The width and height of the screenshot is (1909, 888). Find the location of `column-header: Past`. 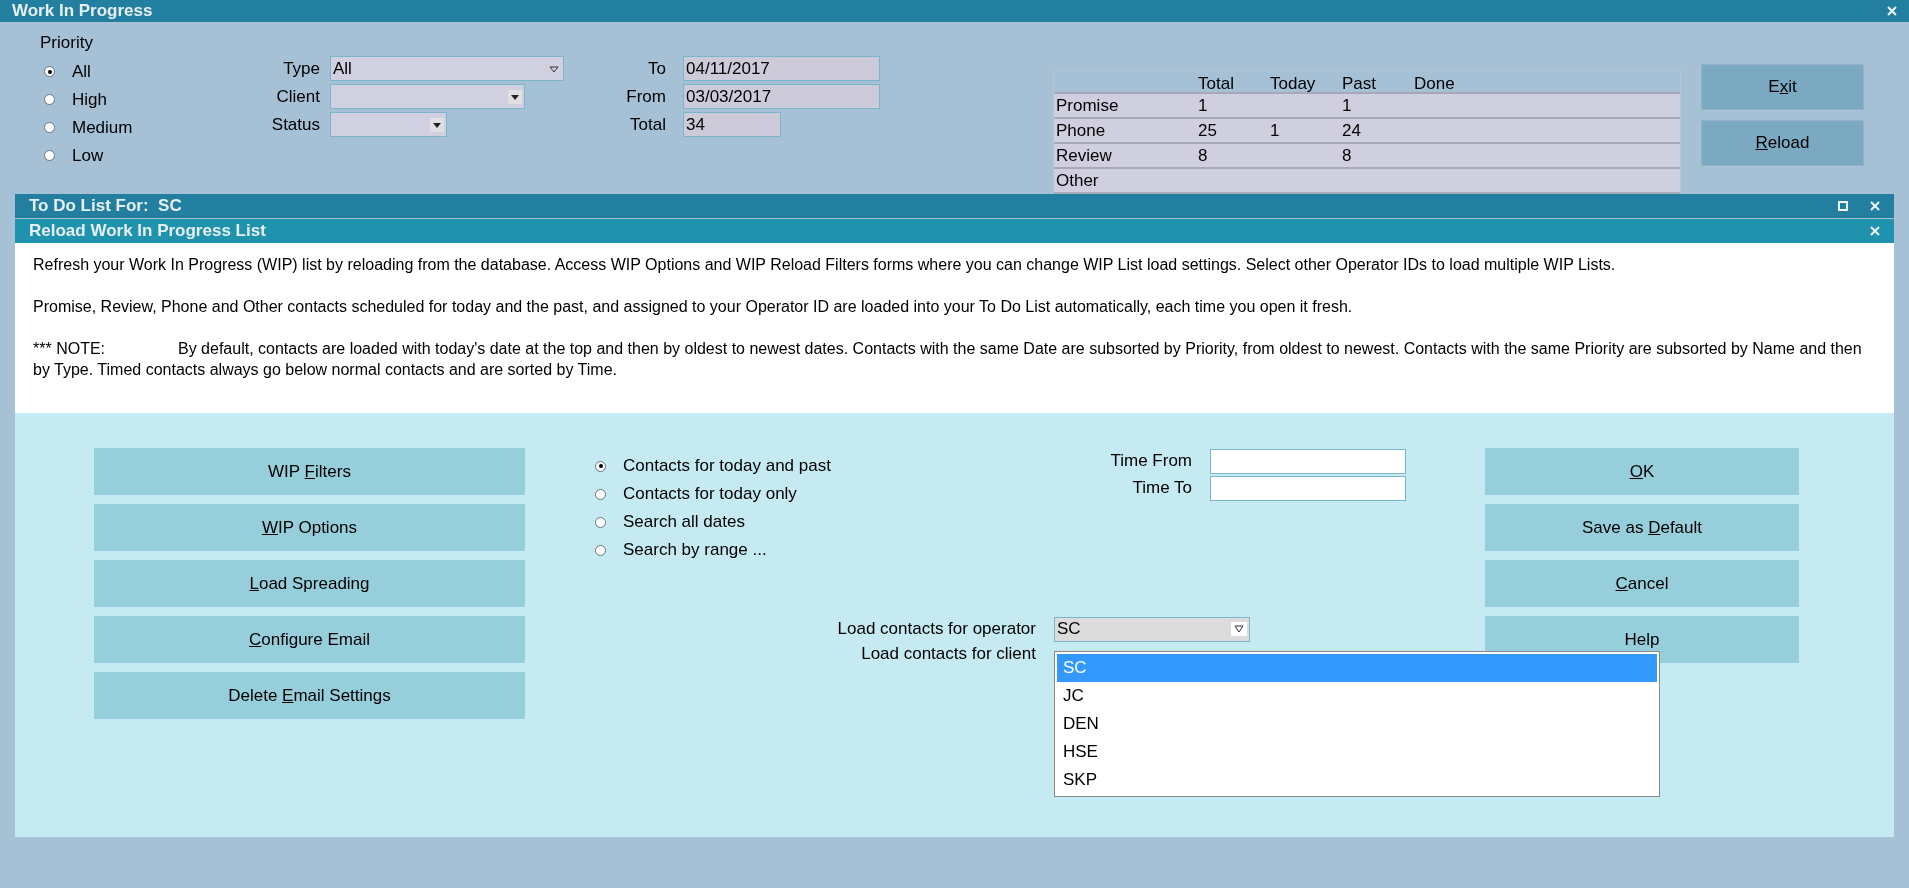

column-header: Past is located at coordinates (1360, 82).